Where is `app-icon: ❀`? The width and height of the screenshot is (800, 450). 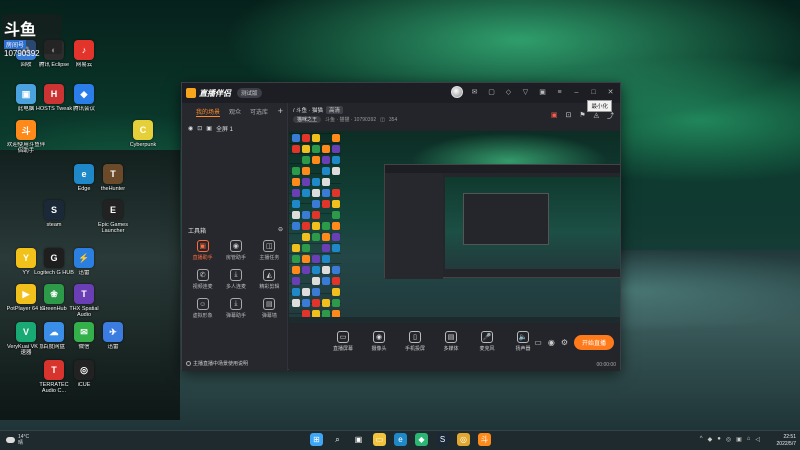
app-icon: ❀ is located at coordinates (54, 294).